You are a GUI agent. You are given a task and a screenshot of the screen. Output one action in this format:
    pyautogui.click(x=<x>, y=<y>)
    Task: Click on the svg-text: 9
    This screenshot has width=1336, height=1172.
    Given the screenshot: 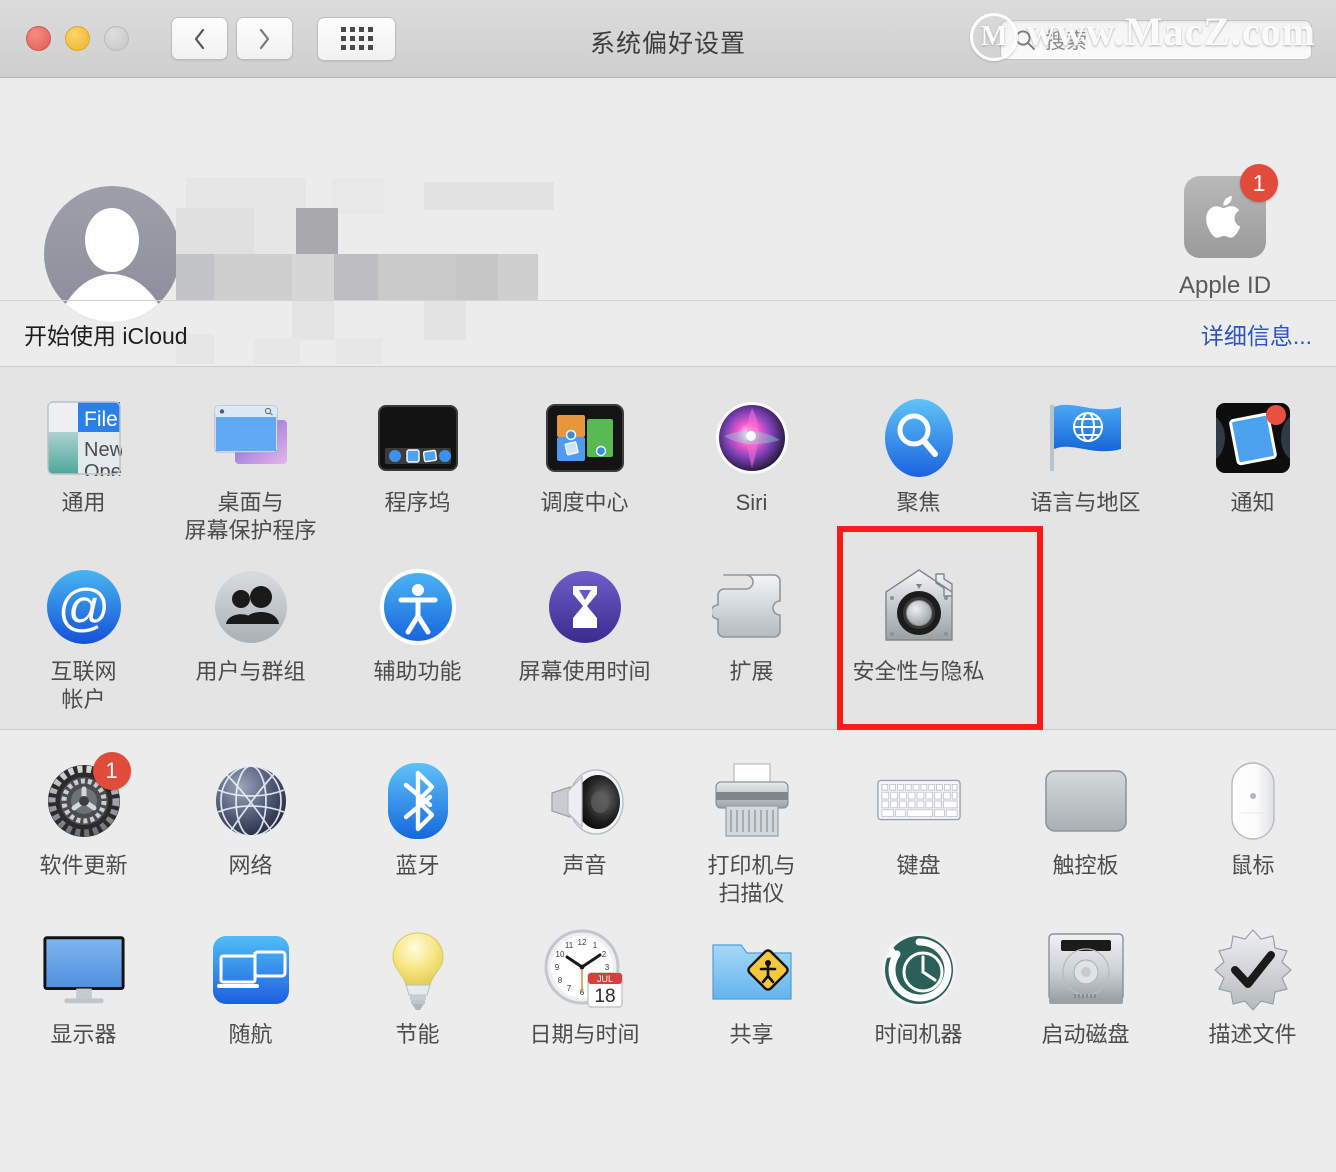 What is the action you would take?
    pyautogui.click(x=556, y=967)
    